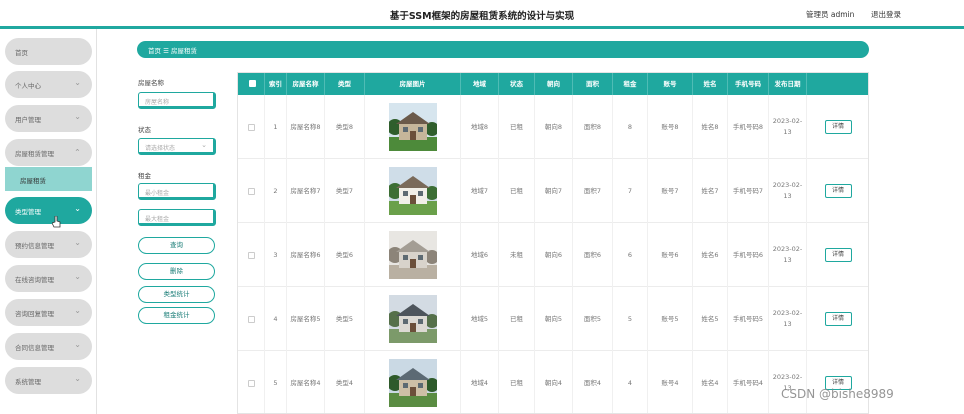 Image resolution: width=964 pixels, height=414 pixels. Describe the element at coordinates (503, 49) in the screenshot. I see `breadcrumb: 首页 ☰ 房屋租赁` at that location.